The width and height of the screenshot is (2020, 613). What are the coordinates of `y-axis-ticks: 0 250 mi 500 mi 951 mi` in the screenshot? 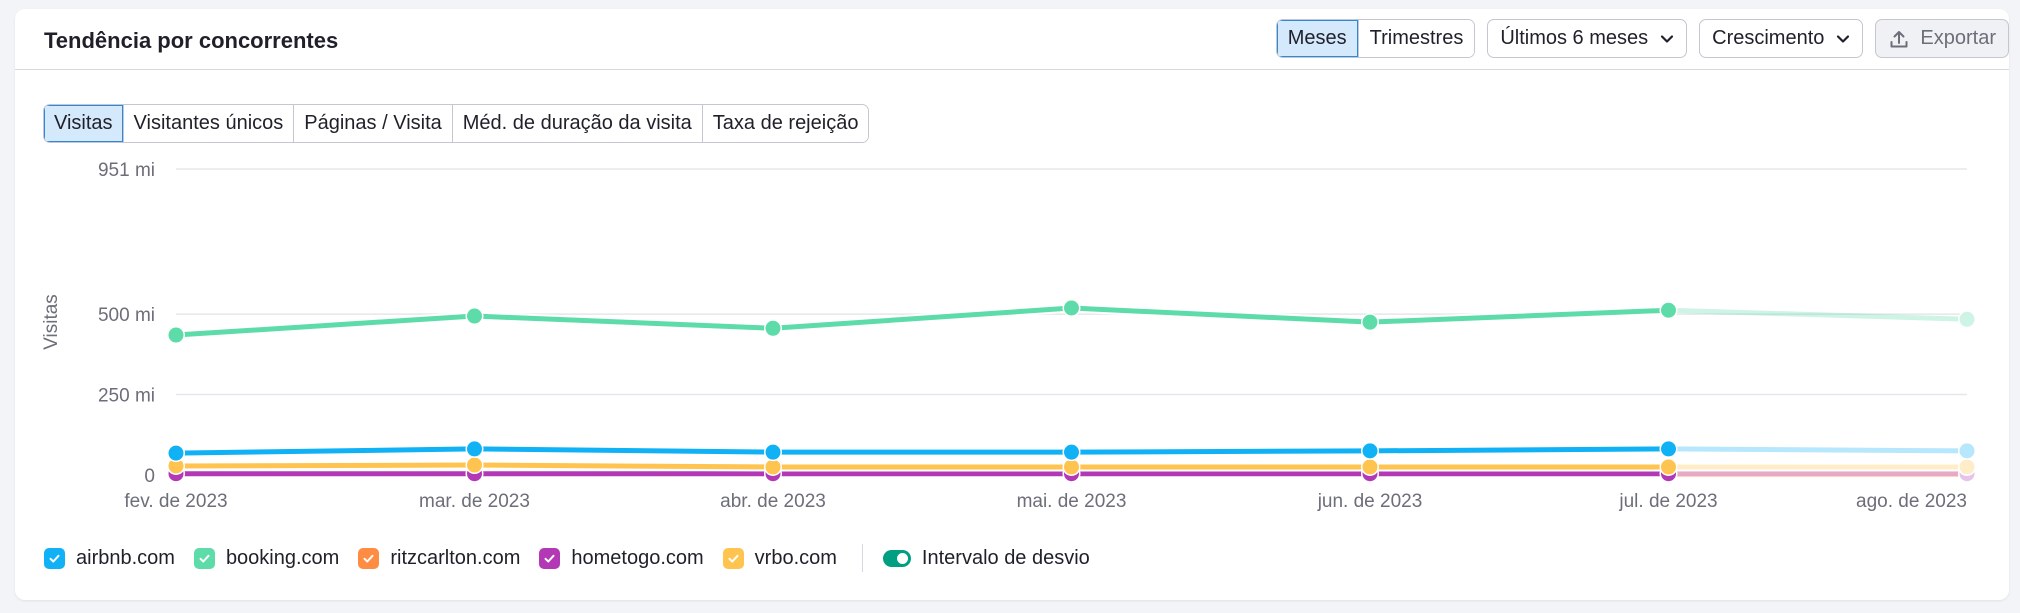 It's located at (126, 323).